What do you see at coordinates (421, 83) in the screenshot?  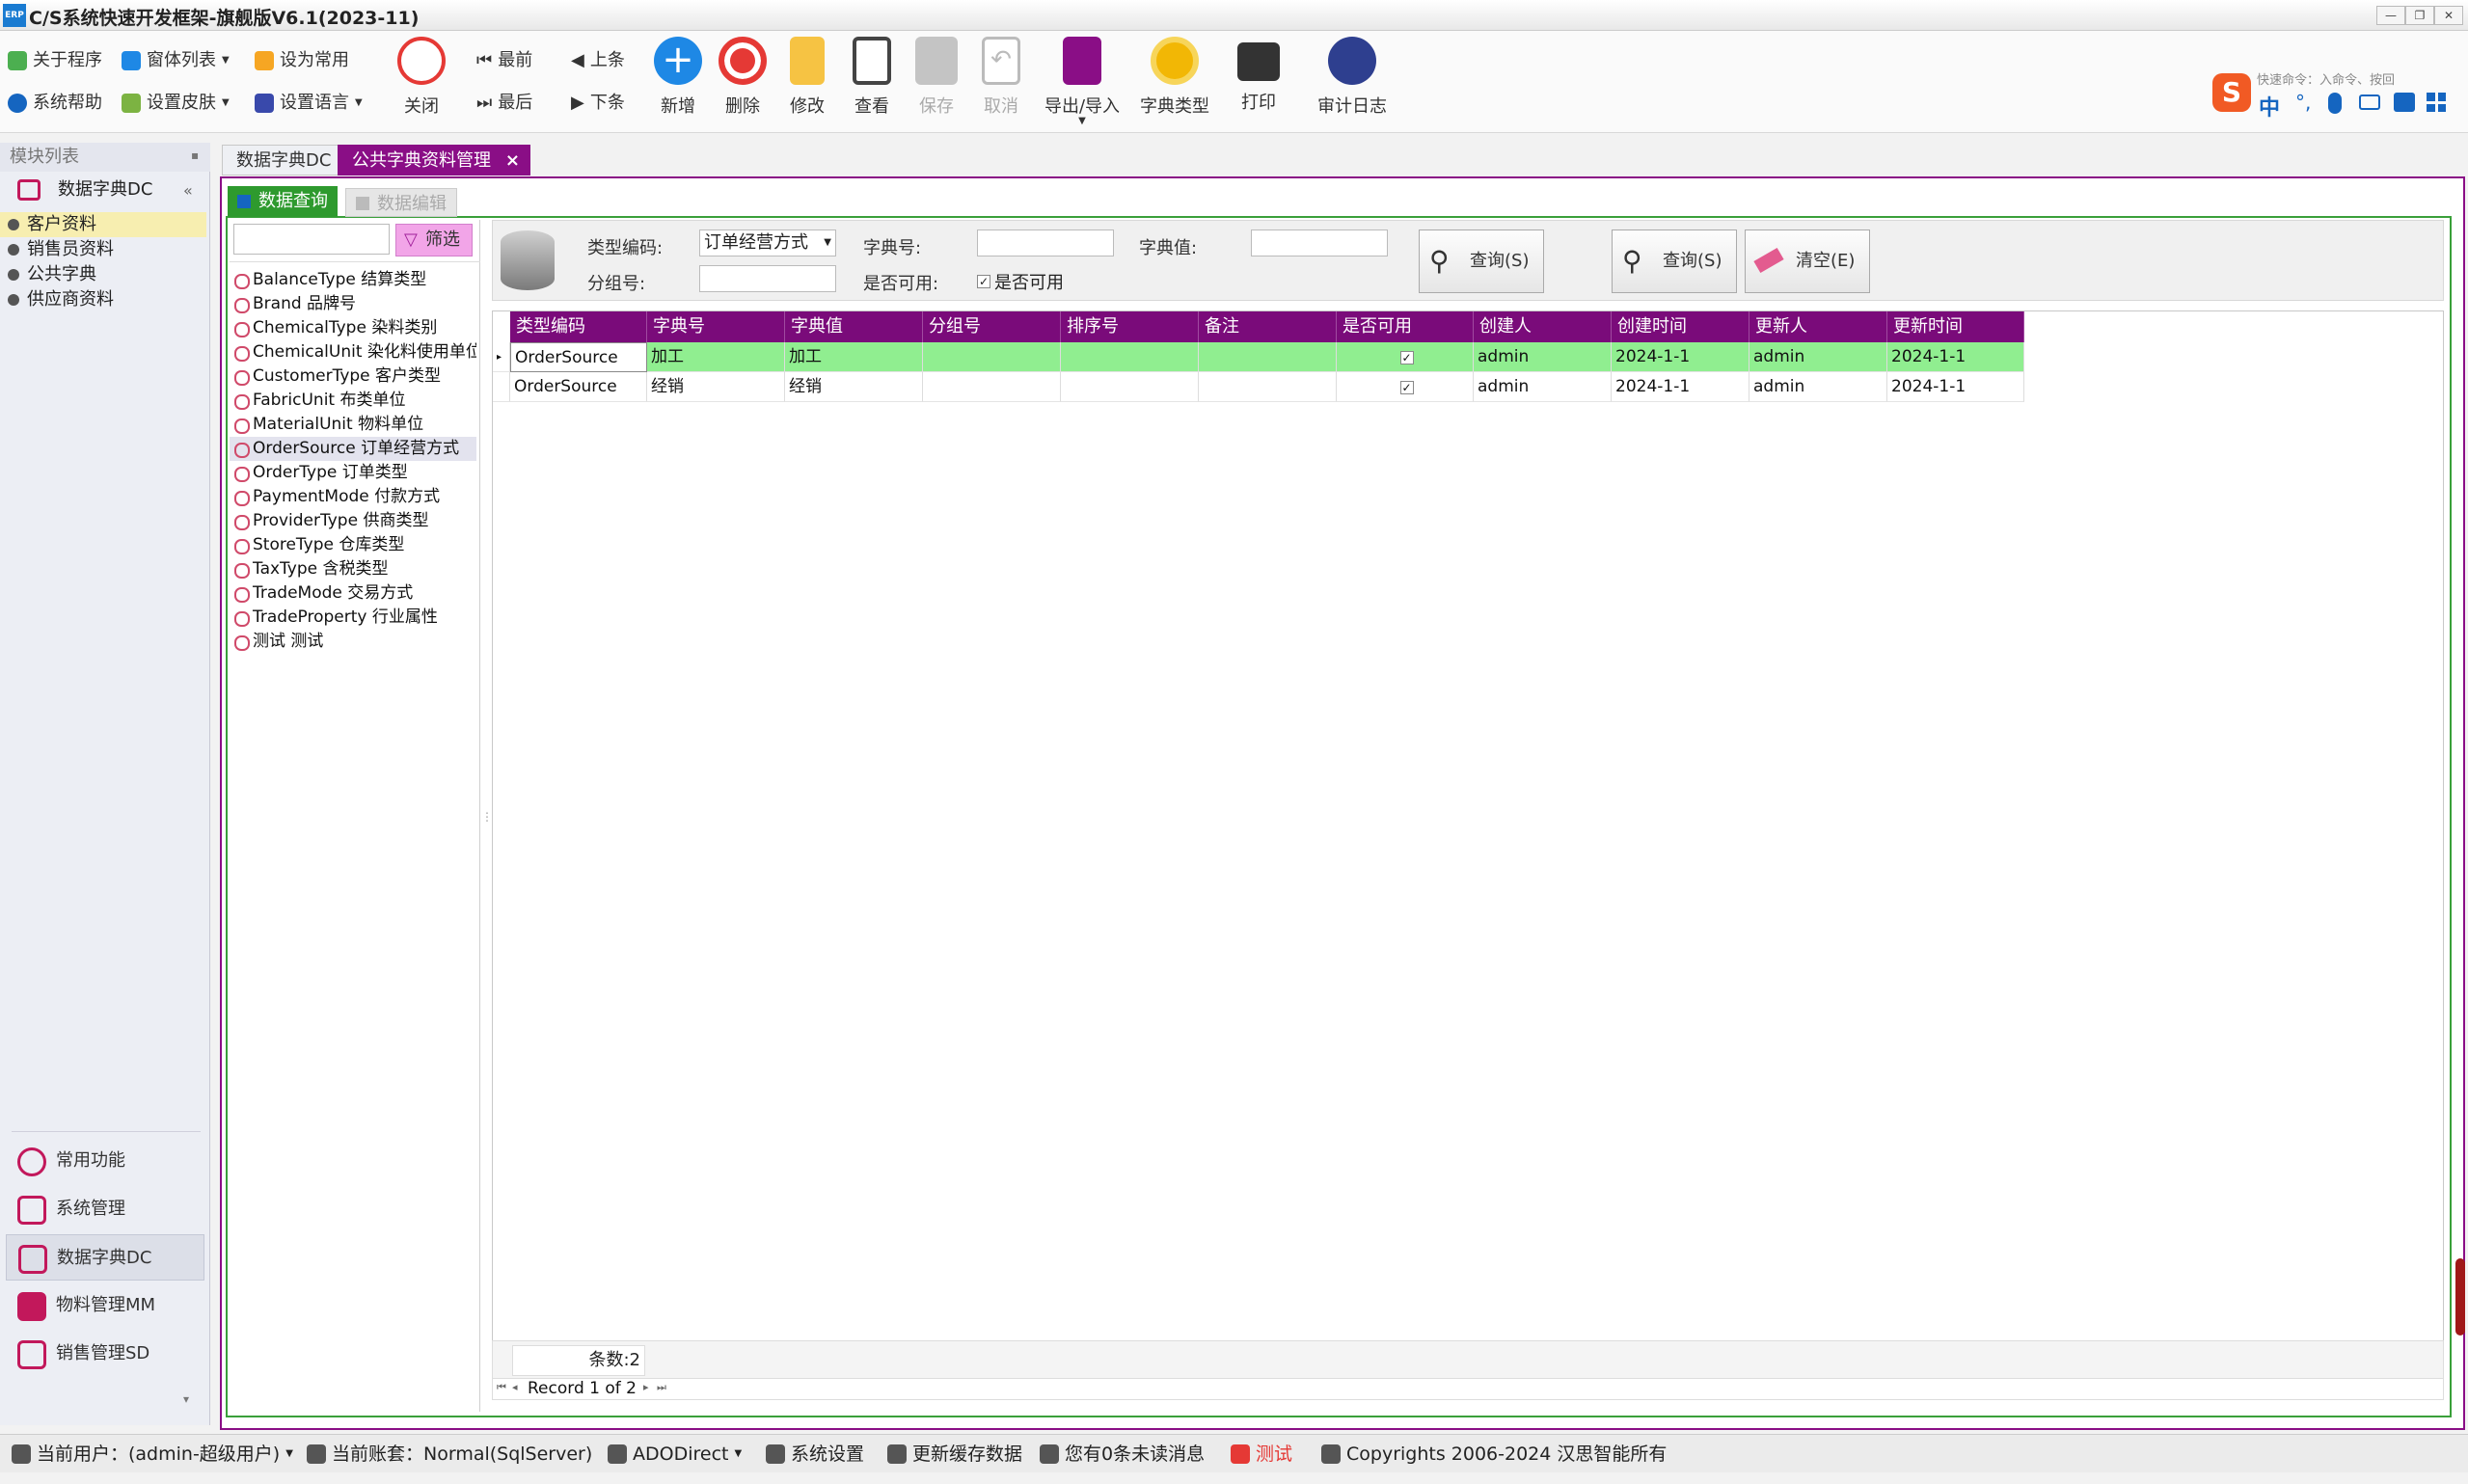 I see `close-button: 关闭` at bounding box center [421, 83].